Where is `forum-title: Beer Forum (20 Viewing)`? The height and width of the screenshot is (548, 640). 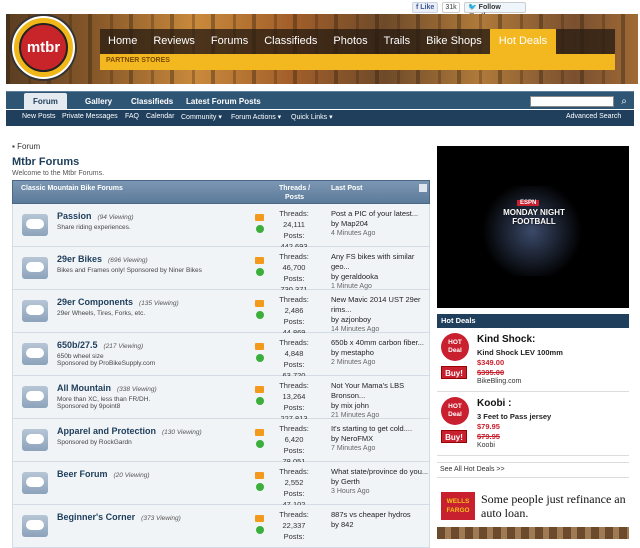
forum-title: Beer Forum (20 Viewing) is located at coordinates (103, 474).